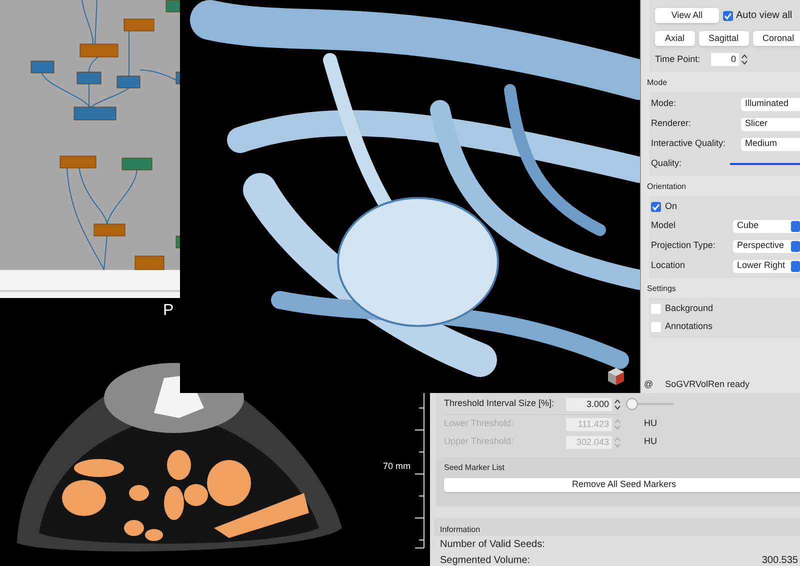 The width and height of the screenshot is (800, 566). I want to click on time-point-field: 0, so click(725, 59).